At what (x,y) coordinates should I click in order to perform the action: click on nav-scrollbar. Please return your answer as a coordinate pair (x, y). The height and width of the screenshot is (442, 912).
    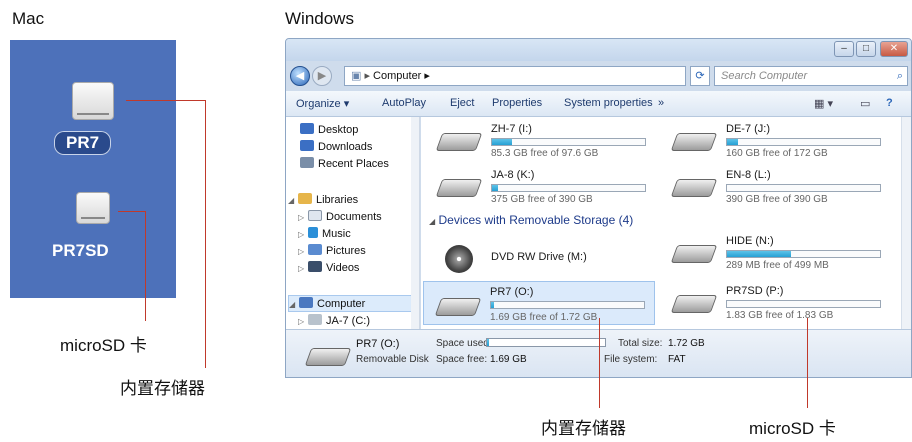
    Looking at the image, I should click on (415, 223).